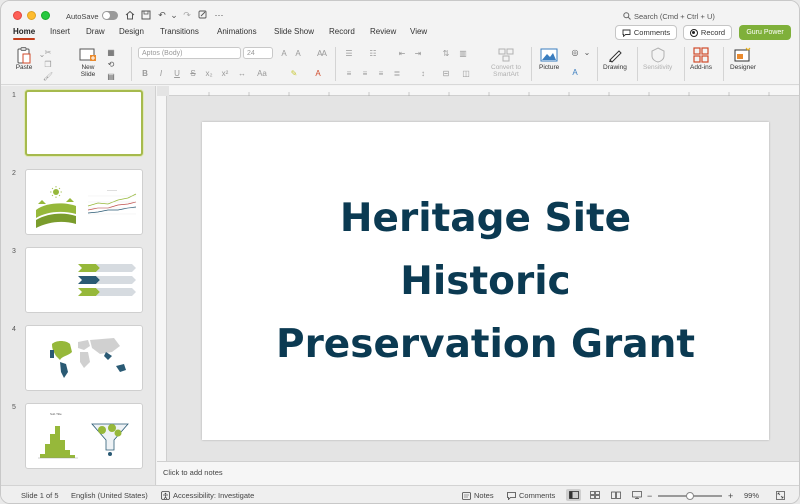 The image size is (800, 504). What do you see at coordinates (506, 62) in the screenshot?
I see `convert-smartart-button: Convert to SmartArt` at bounding box center [506, 62].